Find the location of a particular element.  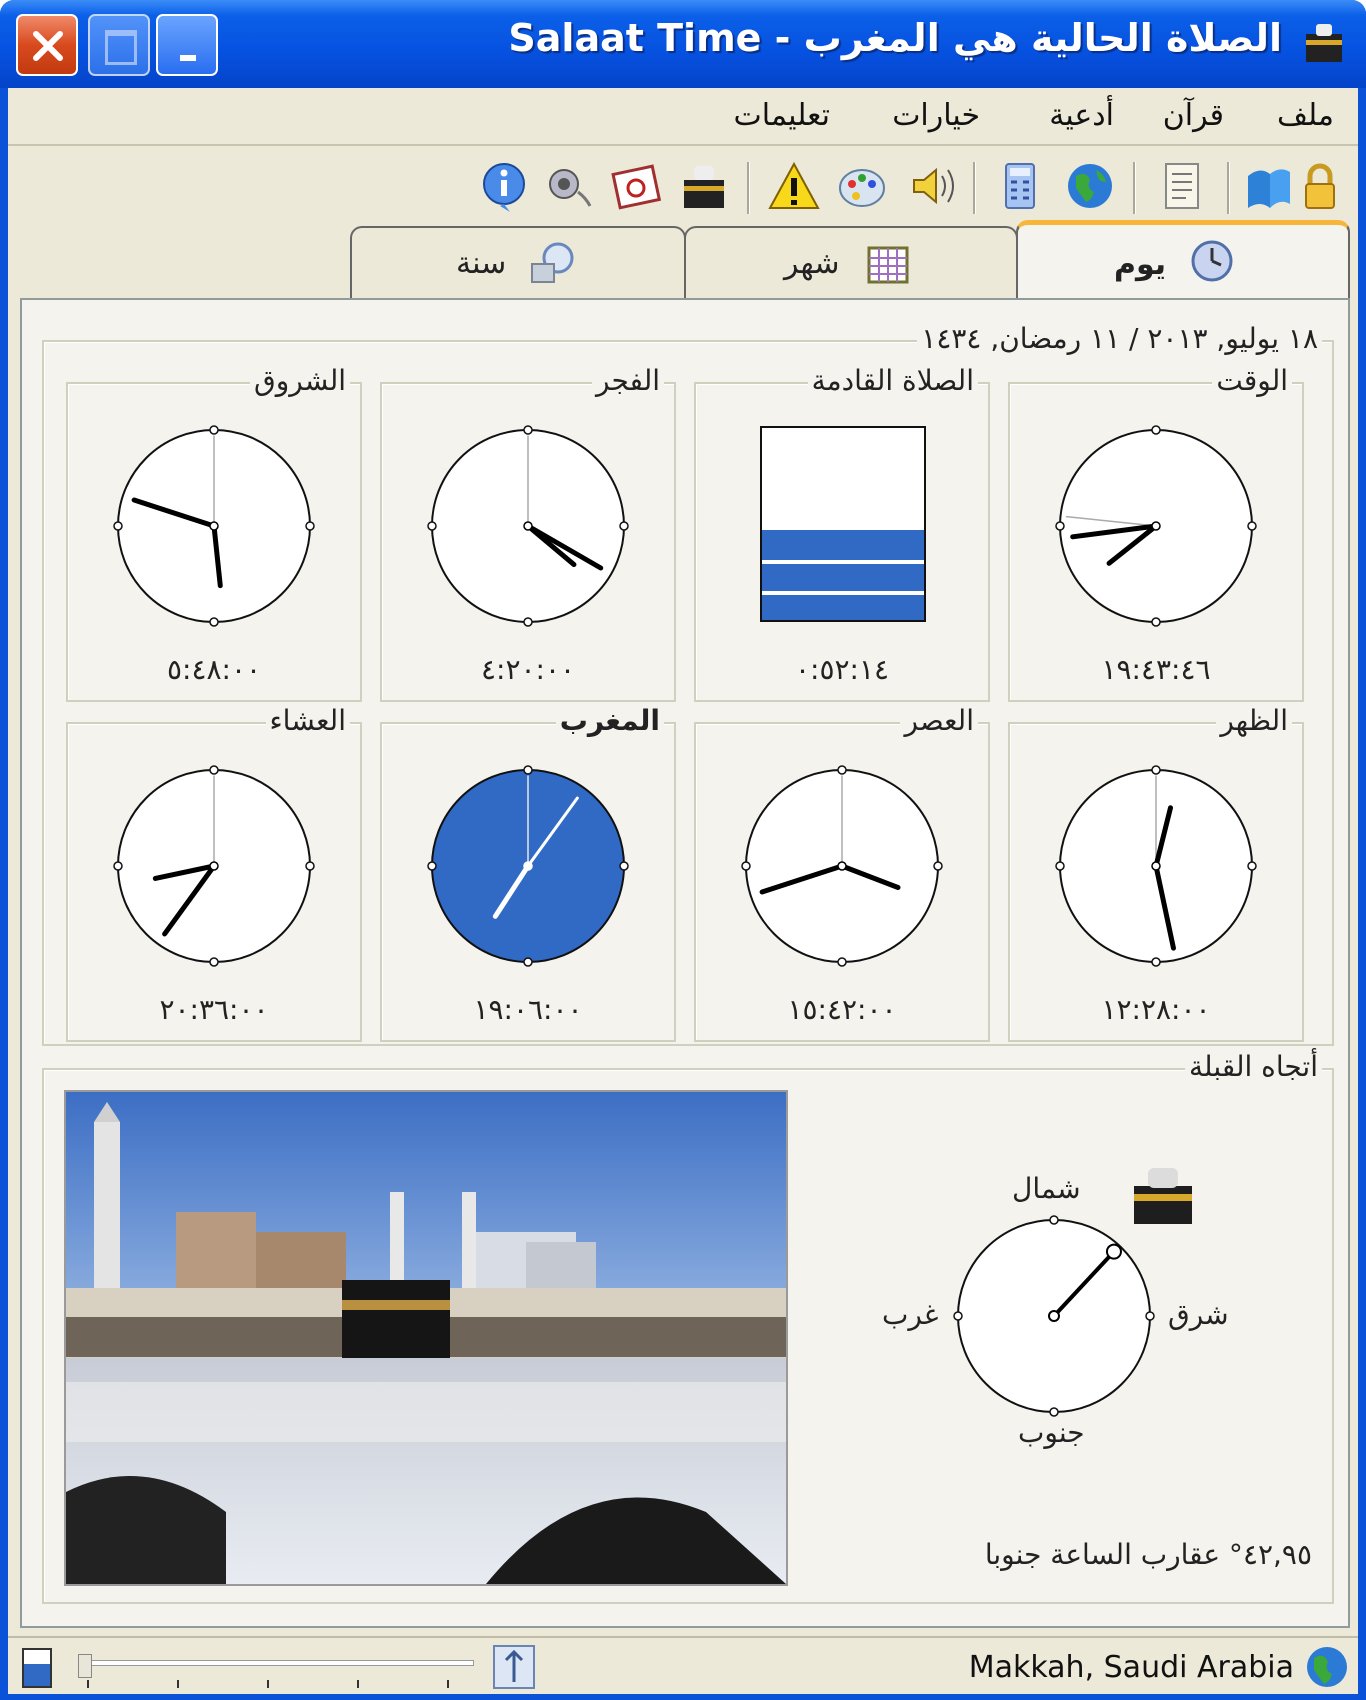

volume-slider is located at coordinates (278, 1671).